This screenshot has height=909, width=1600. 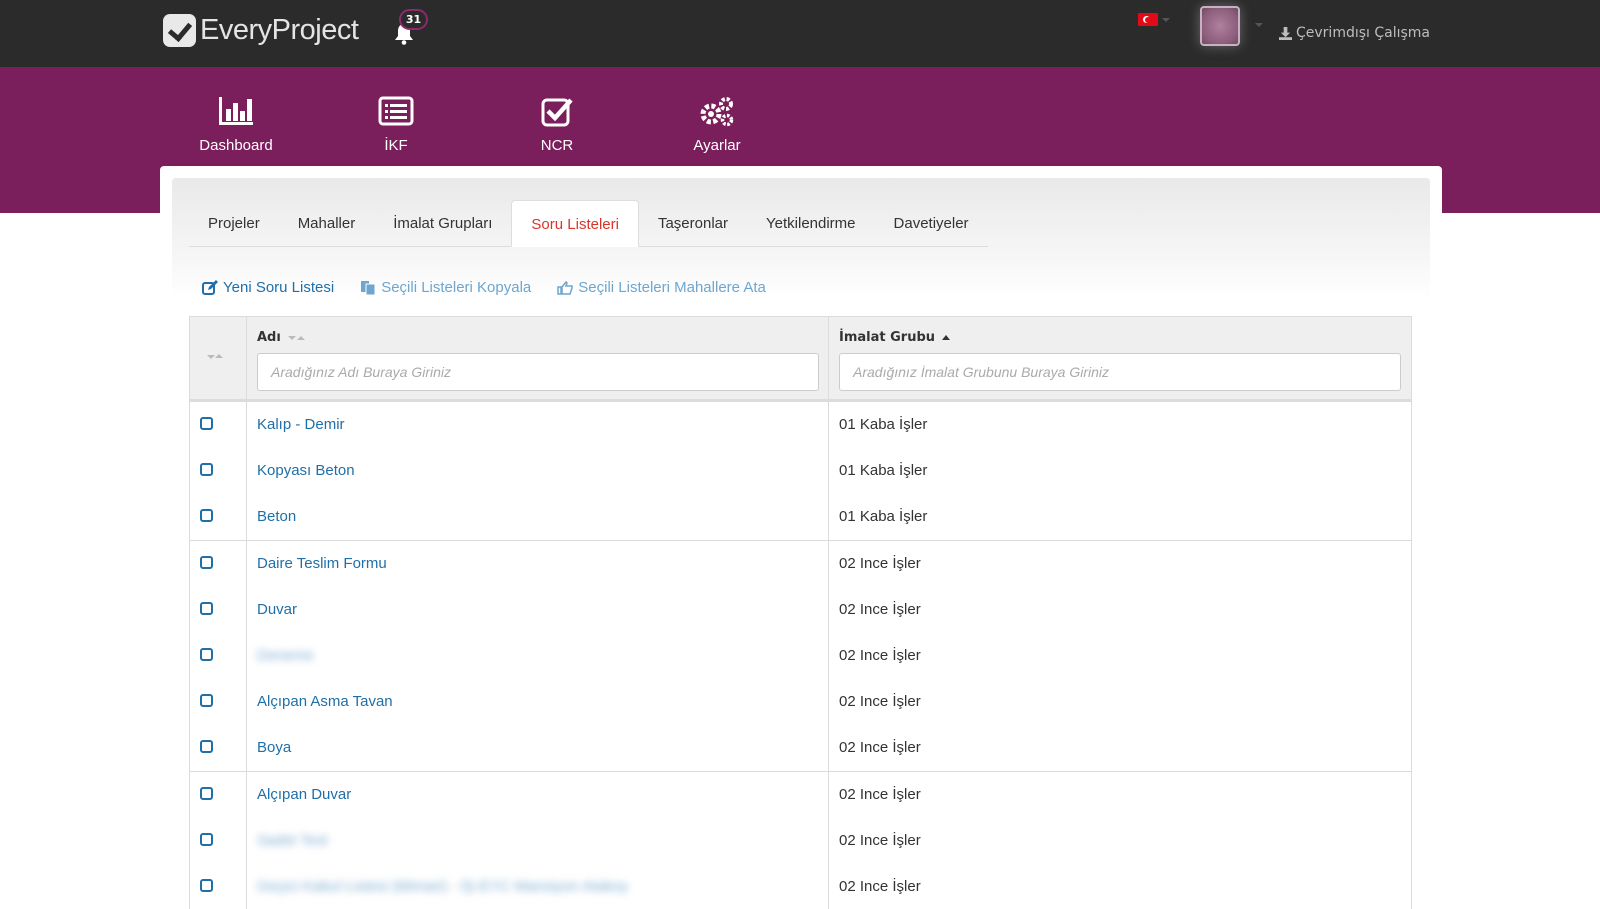 What do you see at coordinates (276, 516) in the screenshot?
I see `row-name-link: Beton` at bounding box center [276, 516].